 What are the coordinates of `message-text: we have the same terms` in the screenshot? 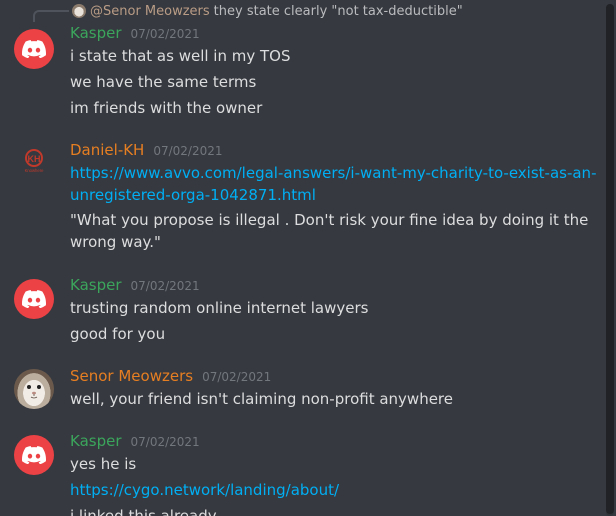 It's located at (163, 82).